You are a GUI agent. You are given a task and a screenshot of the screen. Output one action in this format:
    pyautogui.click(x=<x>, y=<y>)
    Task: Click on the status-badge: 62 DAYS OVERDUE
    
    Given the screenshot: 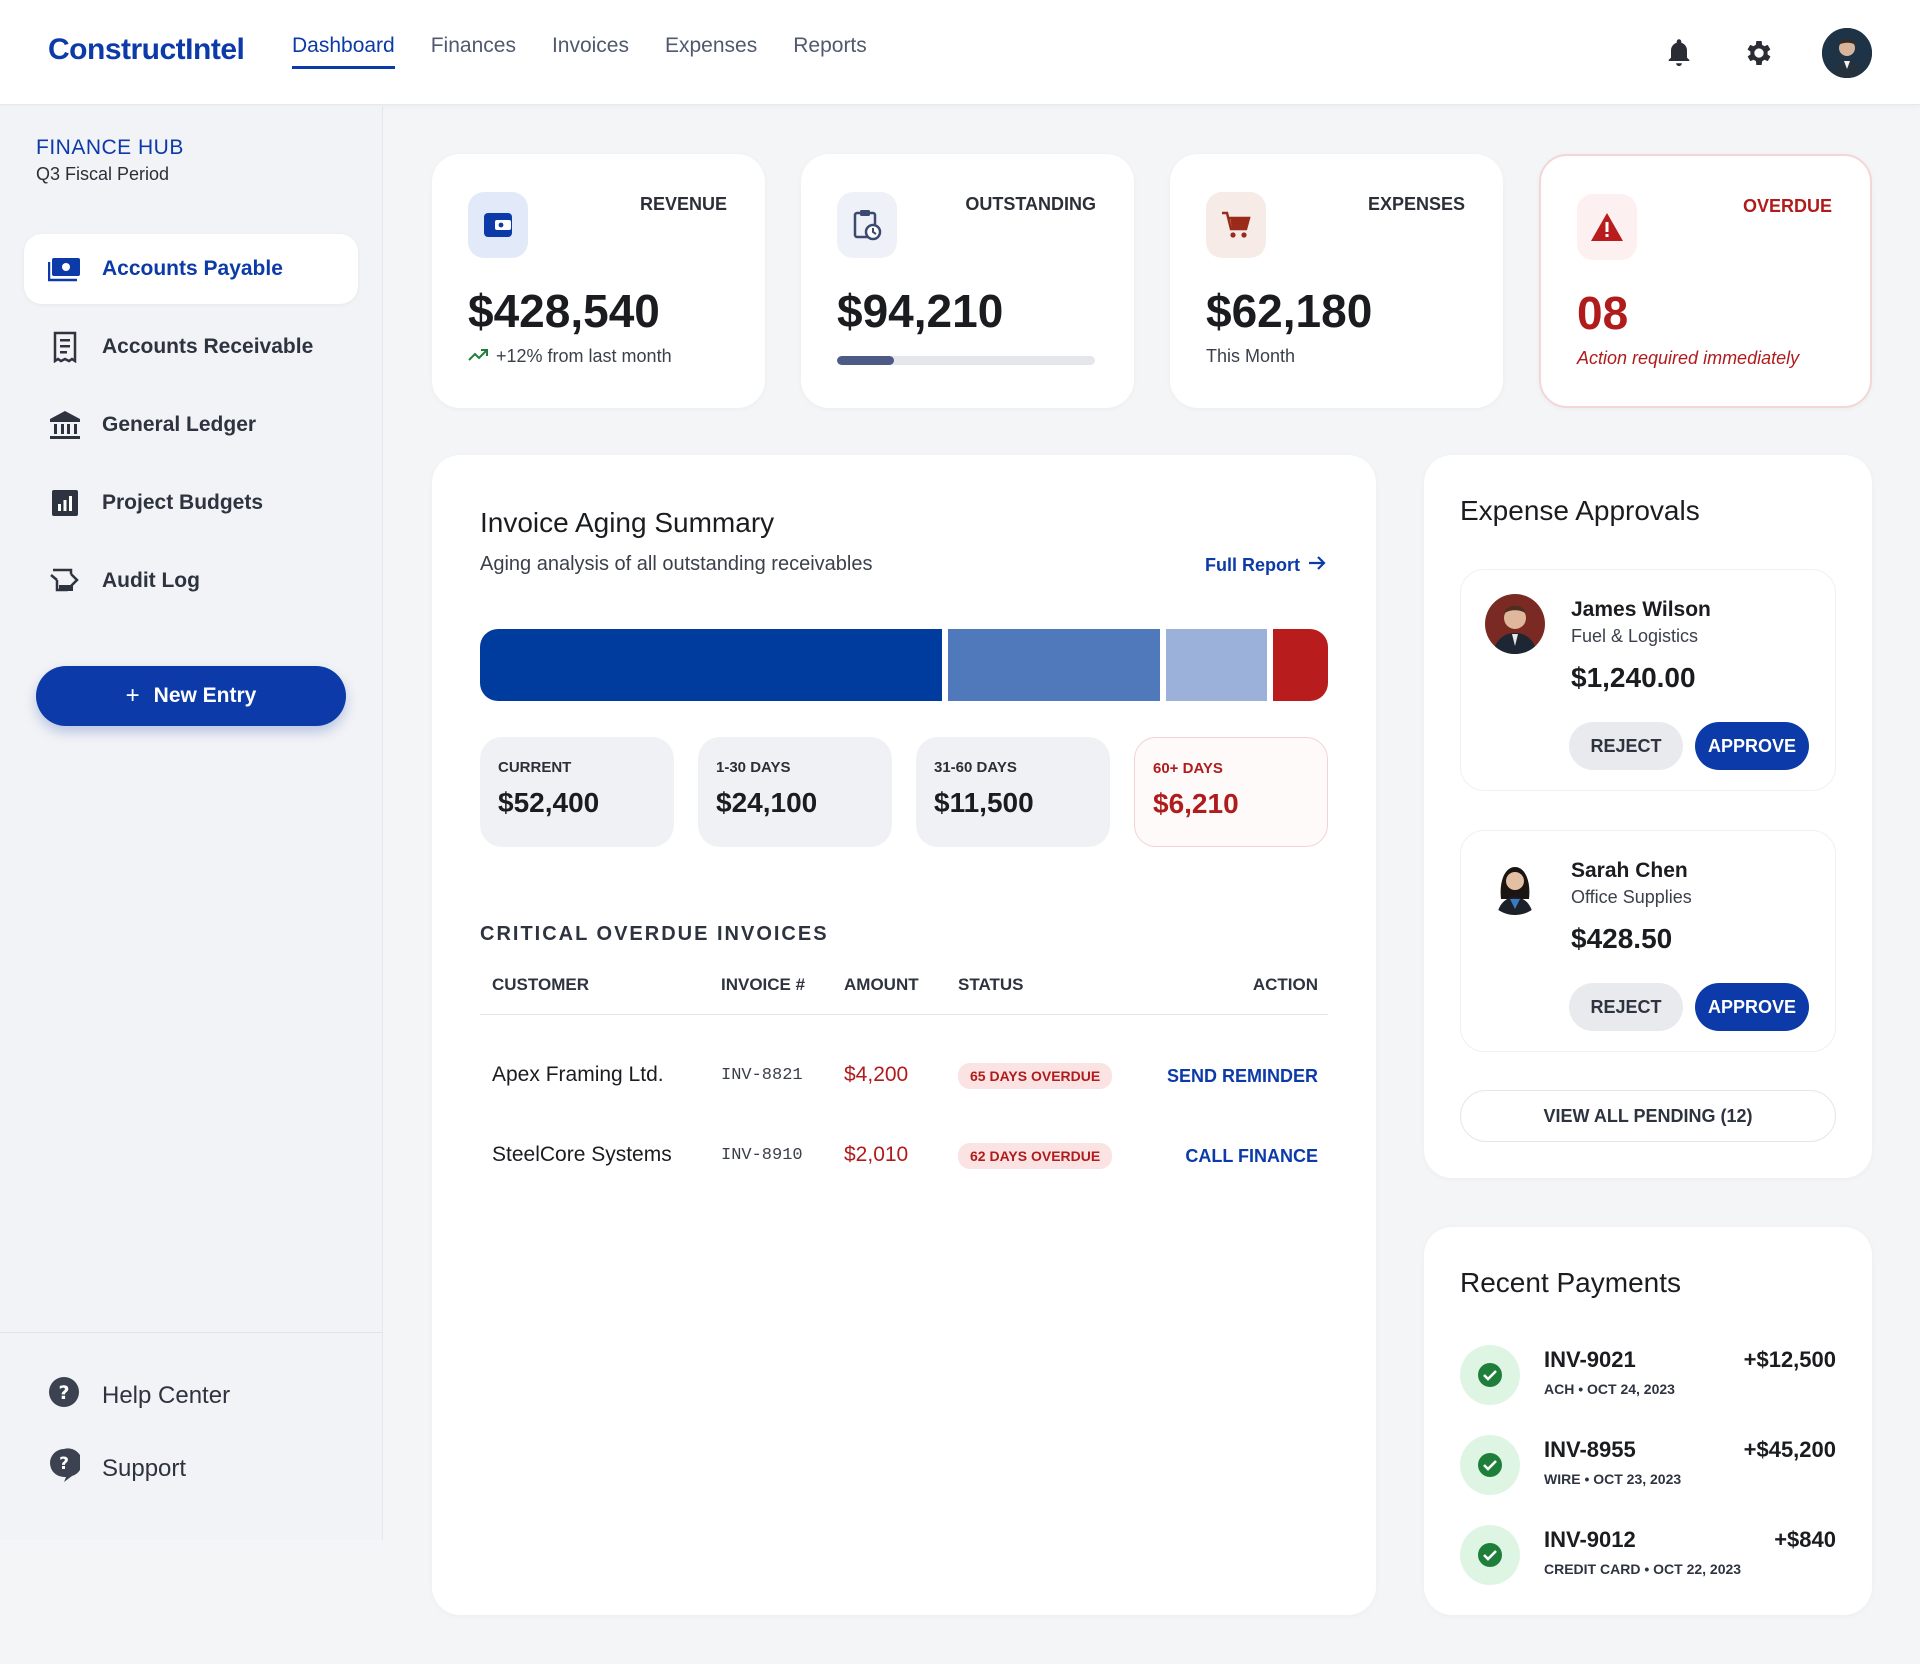 What is the action you would take?
    pyautogui.click(x=1035, y=1156)
    